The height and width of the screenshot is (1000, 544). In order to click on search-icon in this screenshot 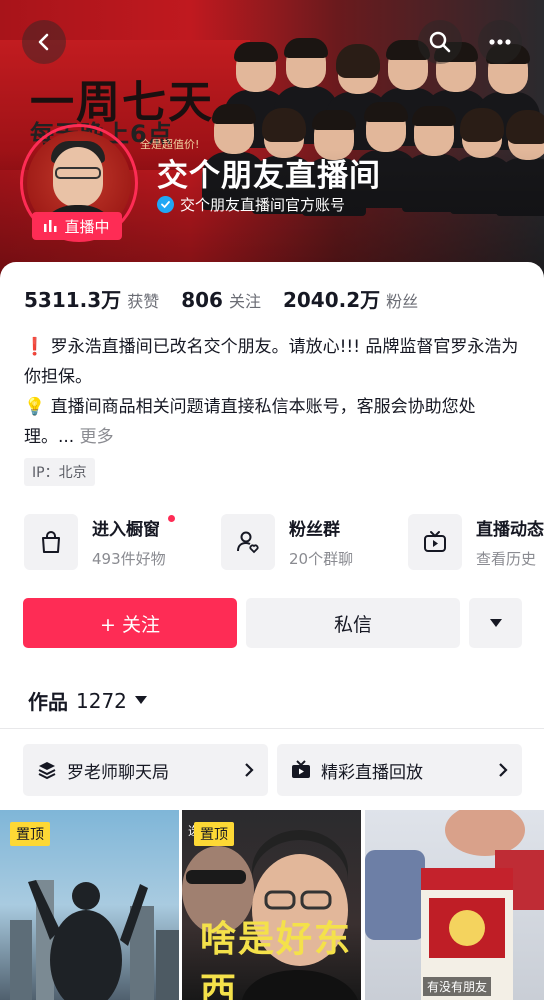, I will do `click(440, 42)`.